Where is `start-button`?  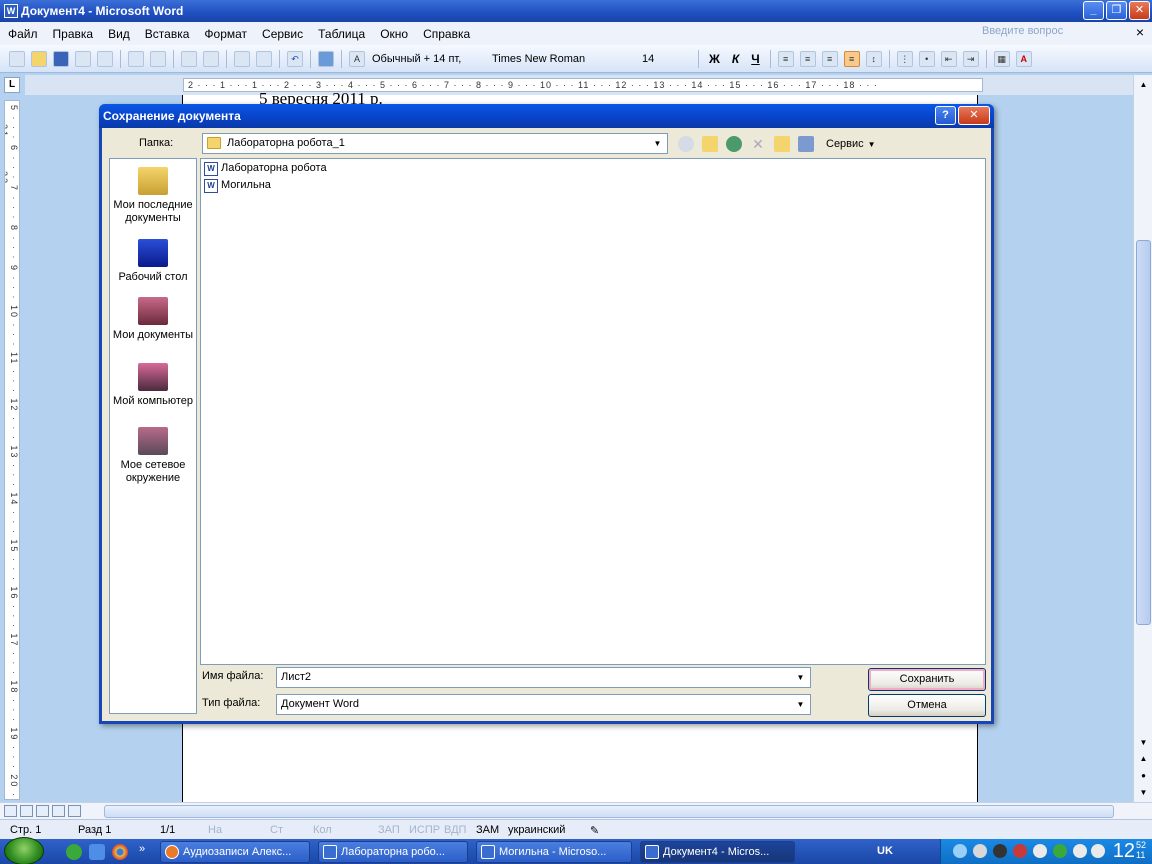
start-button is located at coordinates (24, 850).